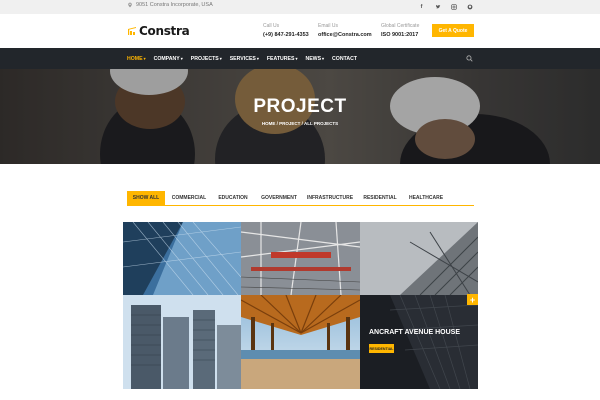 The image size is (600, 400). What do you see at coordinates (130, 5) in the screenshot?
I see `map-pin-icon` at bounding box center [130, 5].